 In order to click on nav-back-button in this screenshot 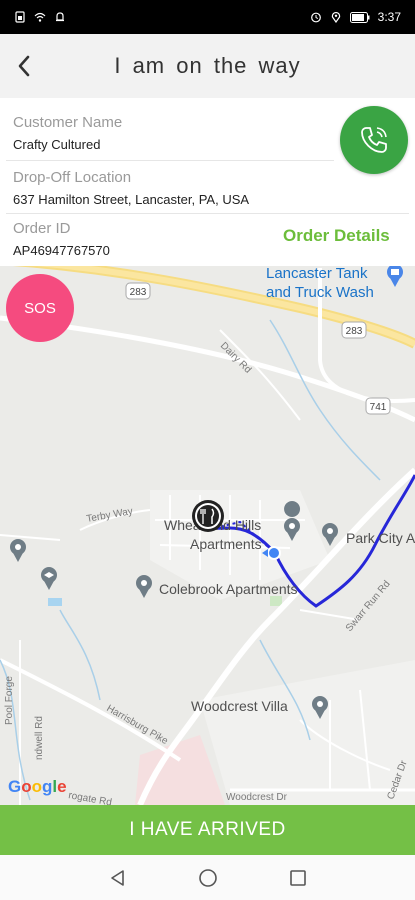, I will do `click(118, 878)`.